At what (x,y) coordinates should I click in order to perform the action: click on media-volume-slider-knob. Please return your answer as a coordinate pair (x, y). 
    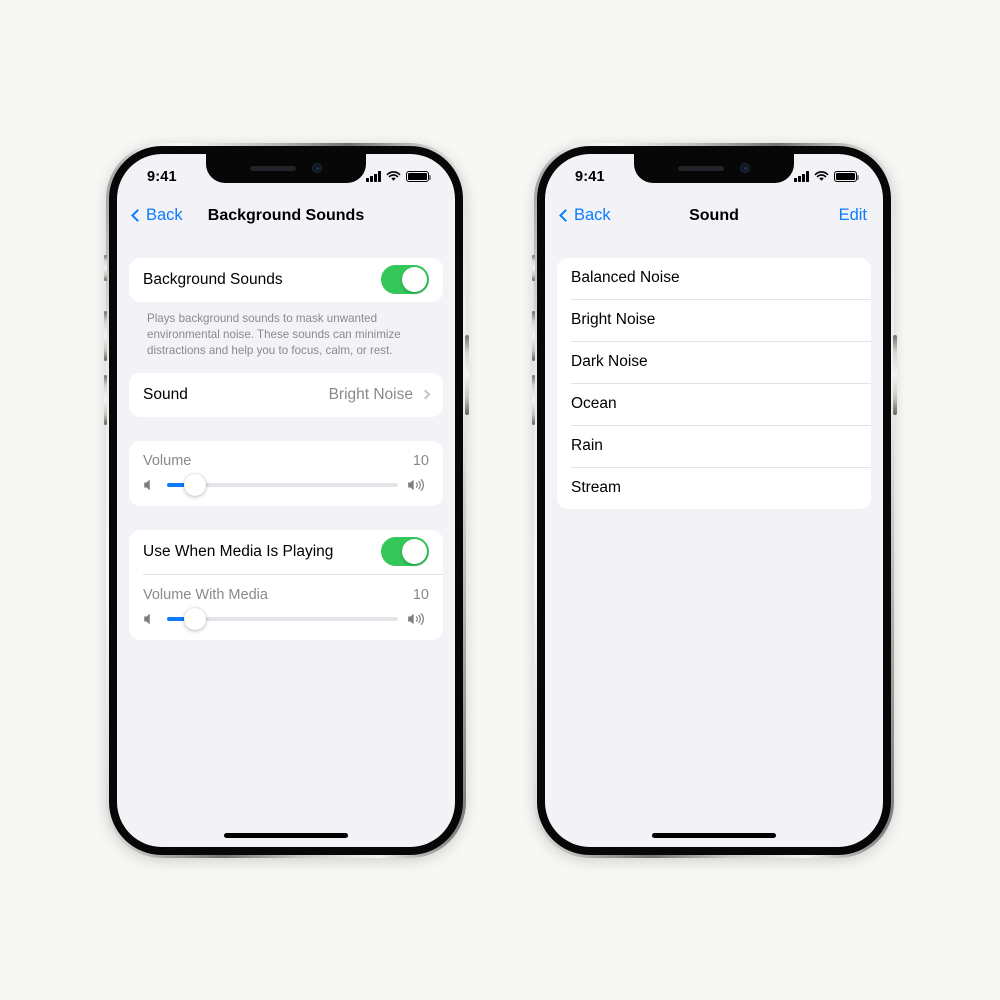
    Looking at the image, I should click on (194, 618).